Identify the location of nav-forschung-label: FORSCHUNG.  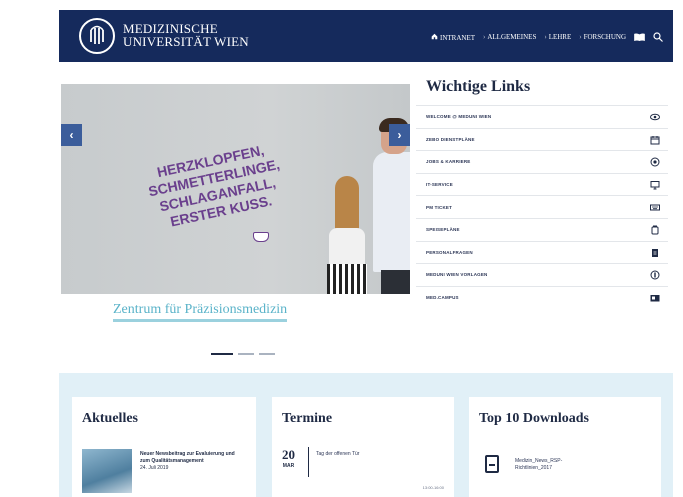
(604, 37).